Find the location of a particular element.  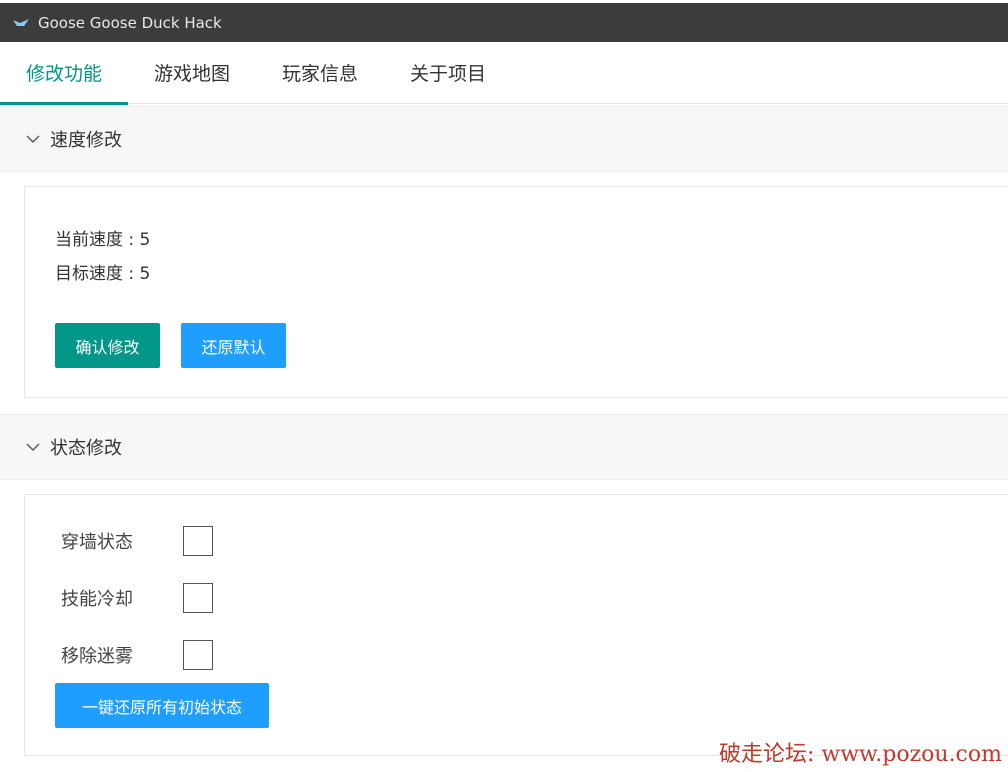

option-row-cooldown: 技能冷却 is located at coordinates (137, 598).